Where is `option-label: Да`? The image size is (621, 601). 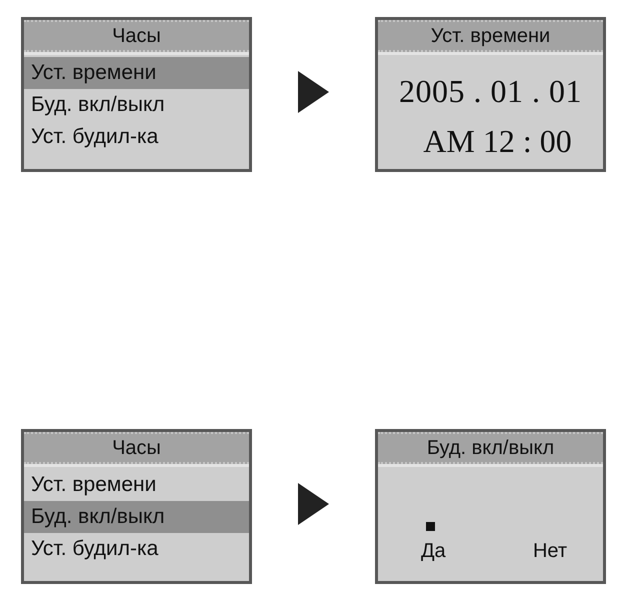 option-label: Да is located at coordinates (433, 551).